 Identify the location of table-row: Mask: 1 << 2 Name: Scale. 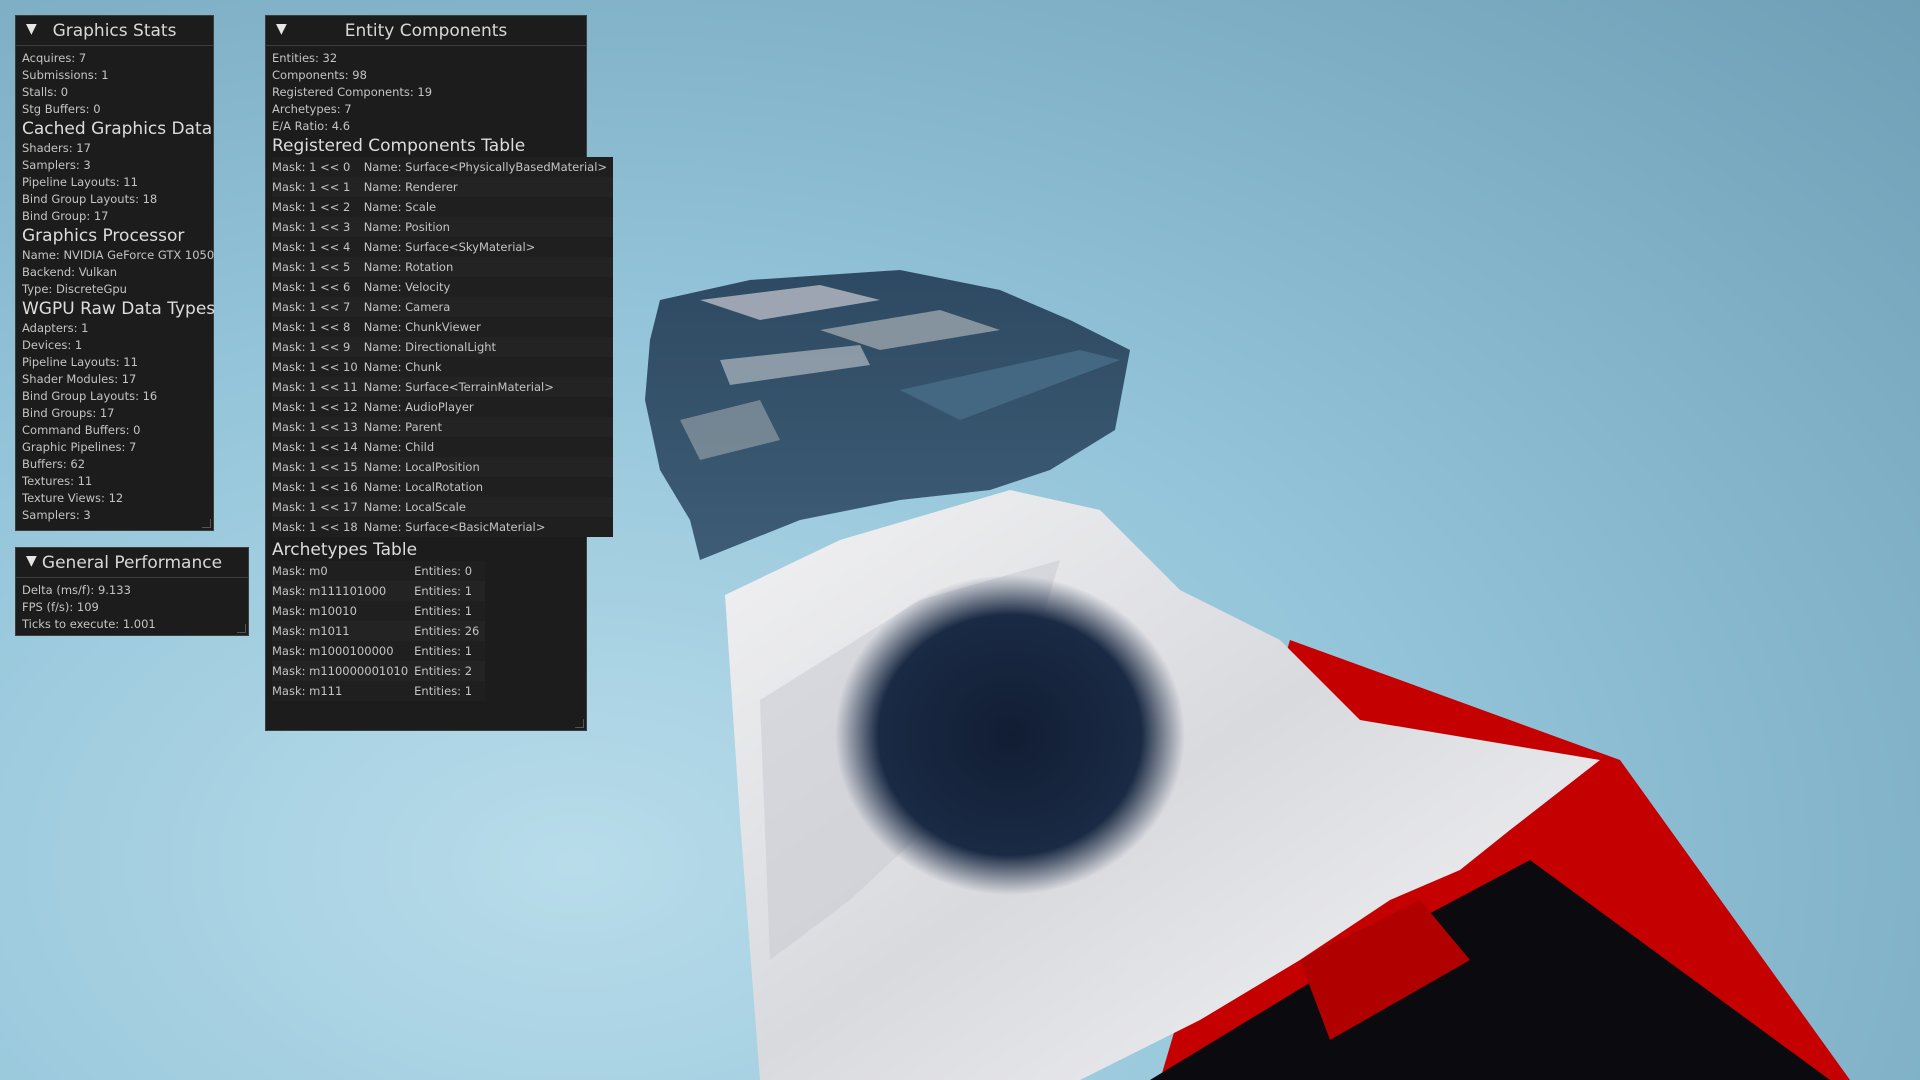
(443, 207).